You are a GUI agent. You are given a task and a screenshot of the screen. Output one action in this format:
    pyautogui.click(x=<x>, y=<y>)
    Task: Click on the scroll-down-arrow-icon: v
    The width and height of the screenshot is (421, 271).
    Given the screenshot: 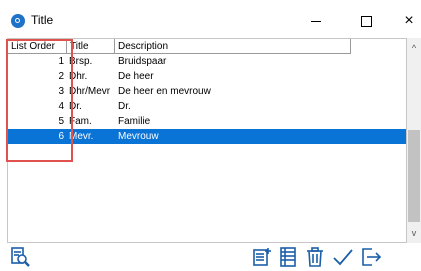 What is the action you would take?
    pyautogui.click(x=414, y=233)
    